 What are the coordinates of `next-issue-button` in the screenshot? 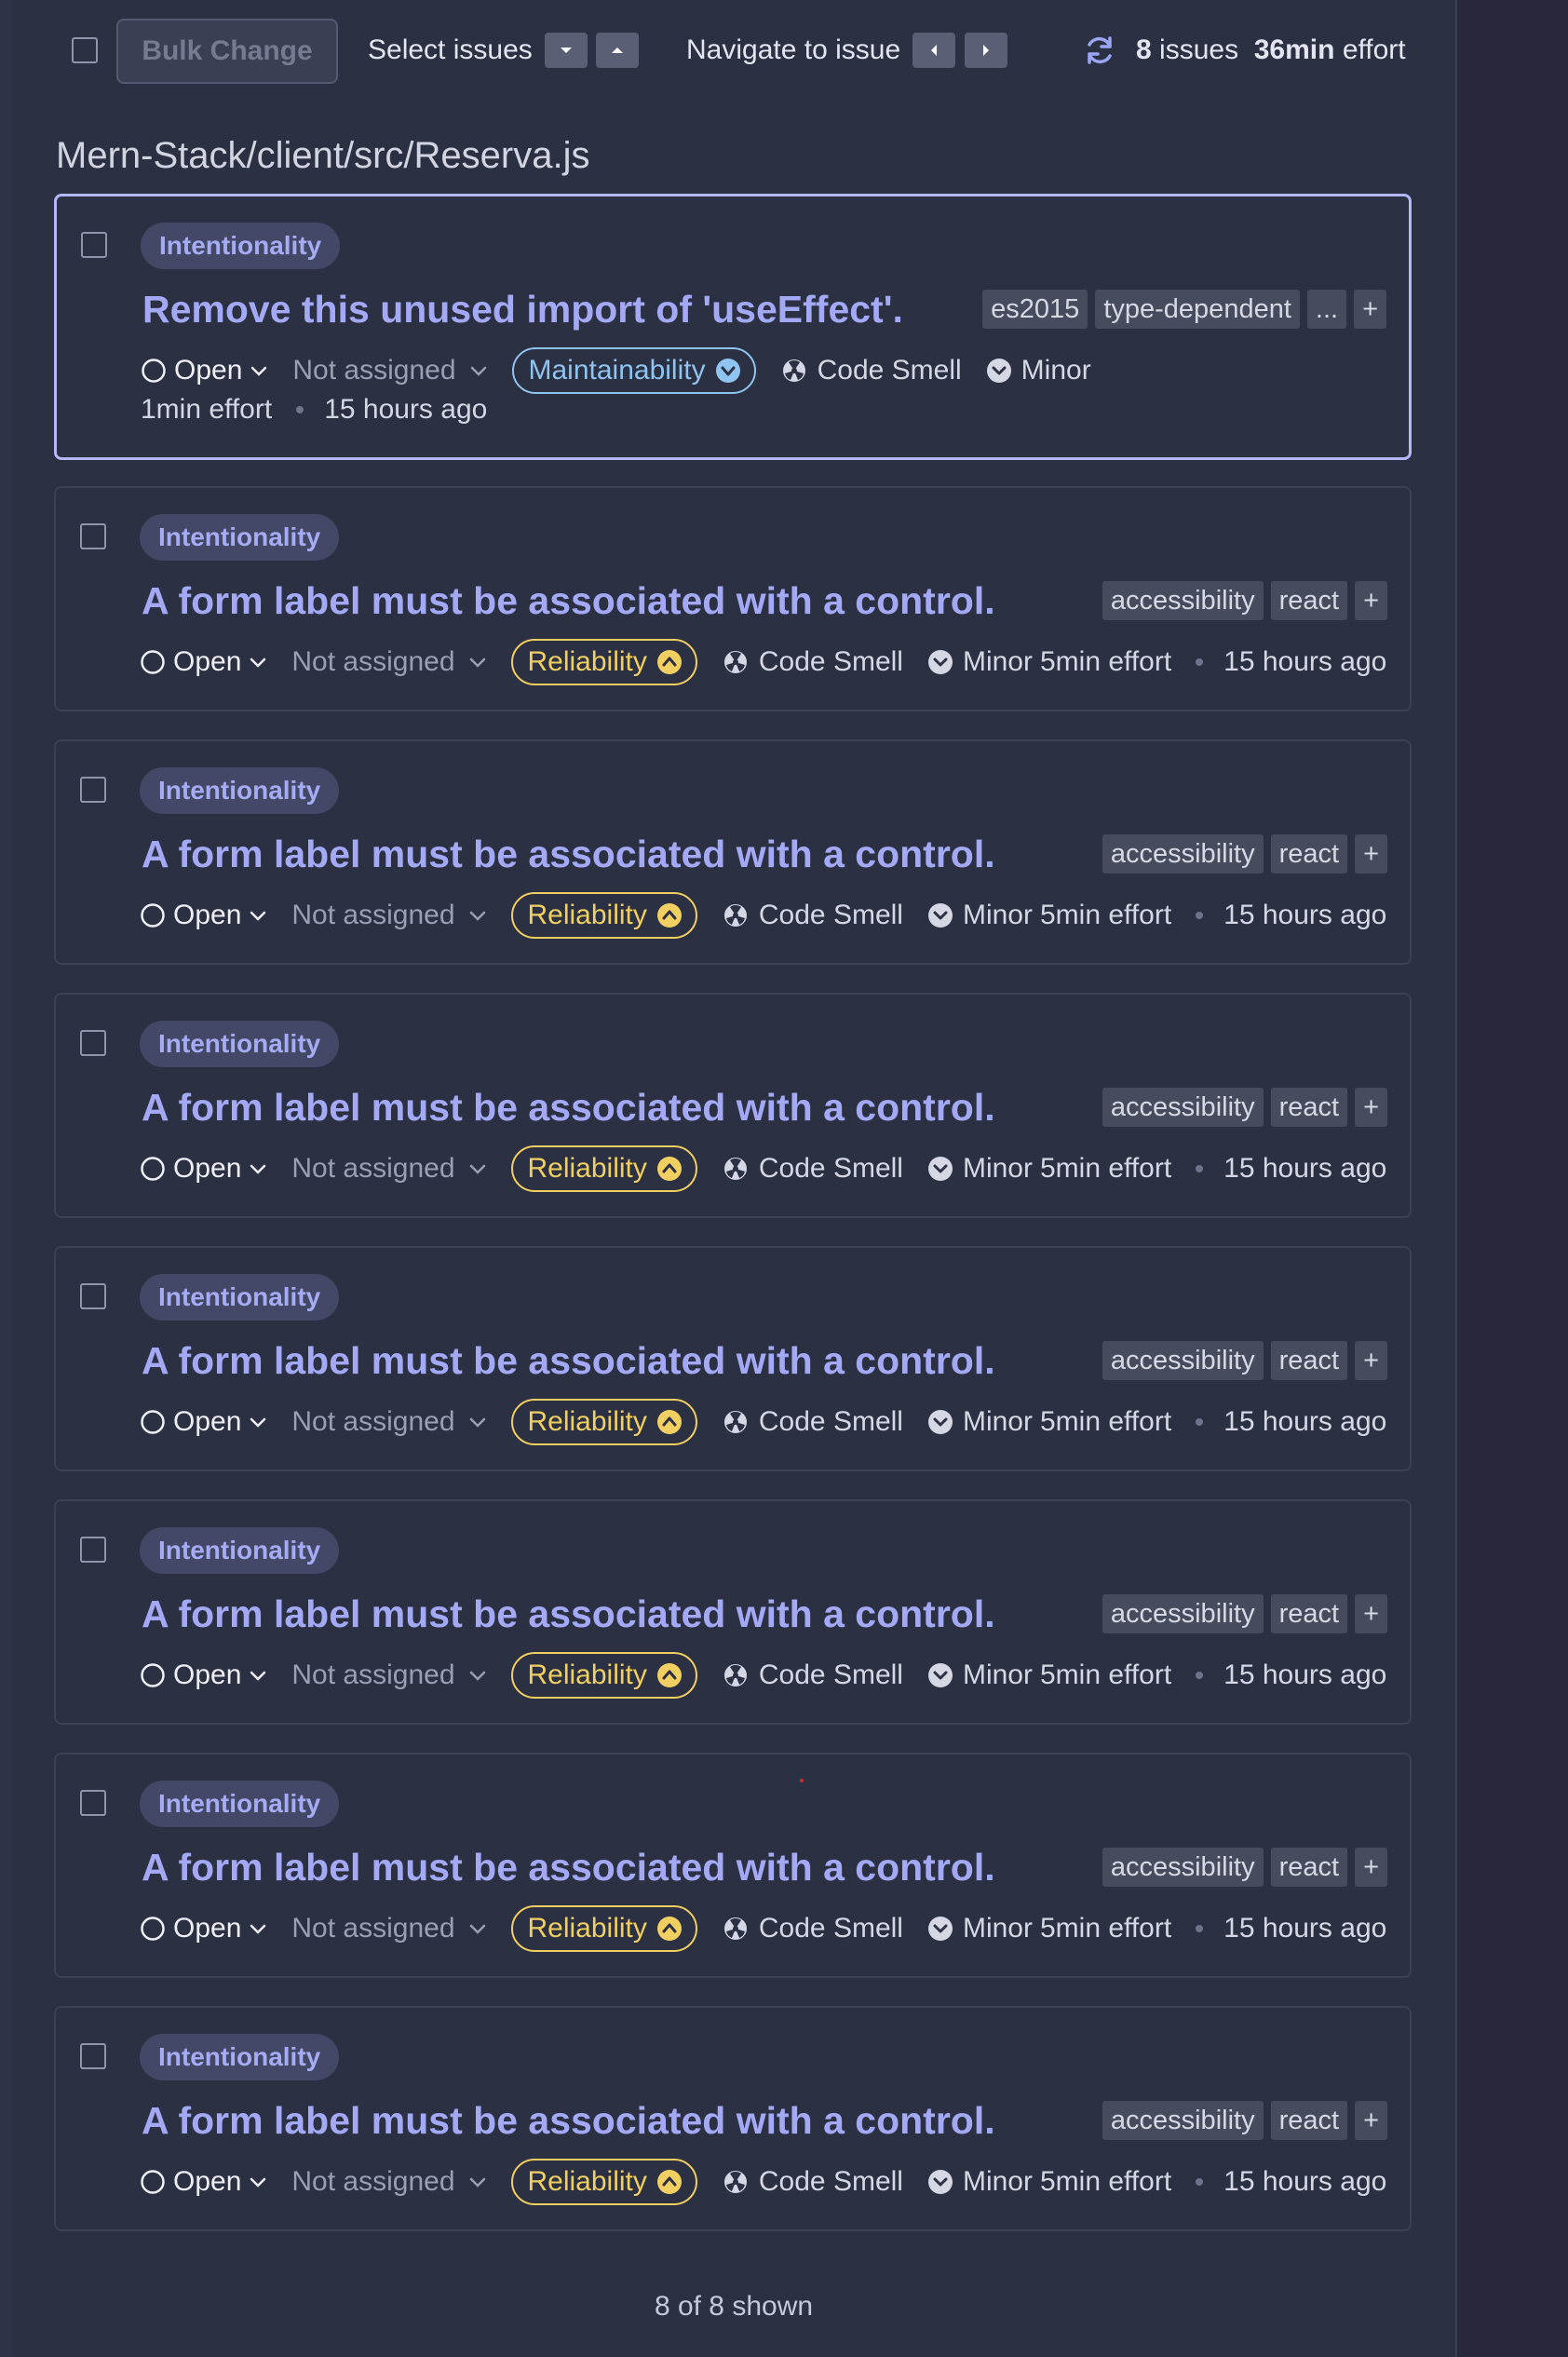 It's located at (986, 50).